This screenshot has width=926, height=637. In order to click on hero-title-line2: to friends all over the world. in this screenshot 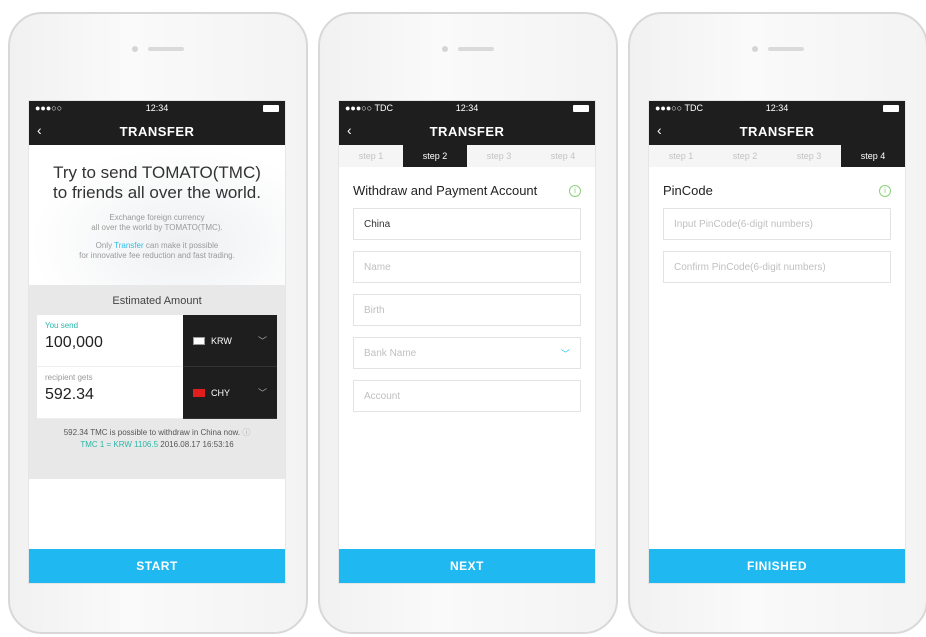, I will do `click(157, 192)`.